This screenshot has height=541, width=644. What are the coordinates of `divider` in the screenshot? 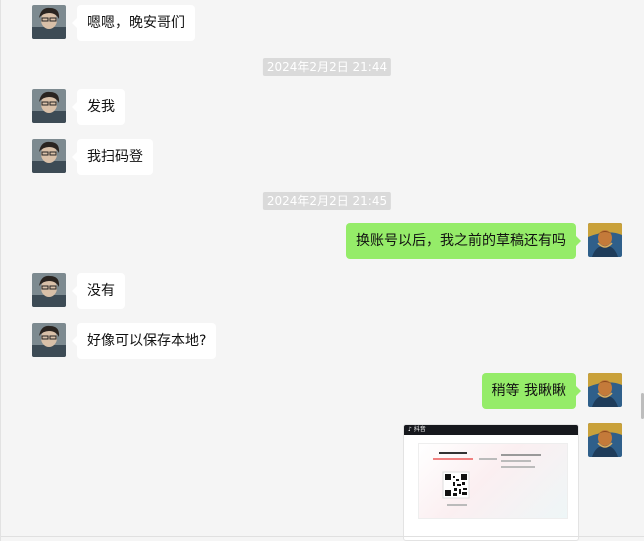 It's located at (322, 536).